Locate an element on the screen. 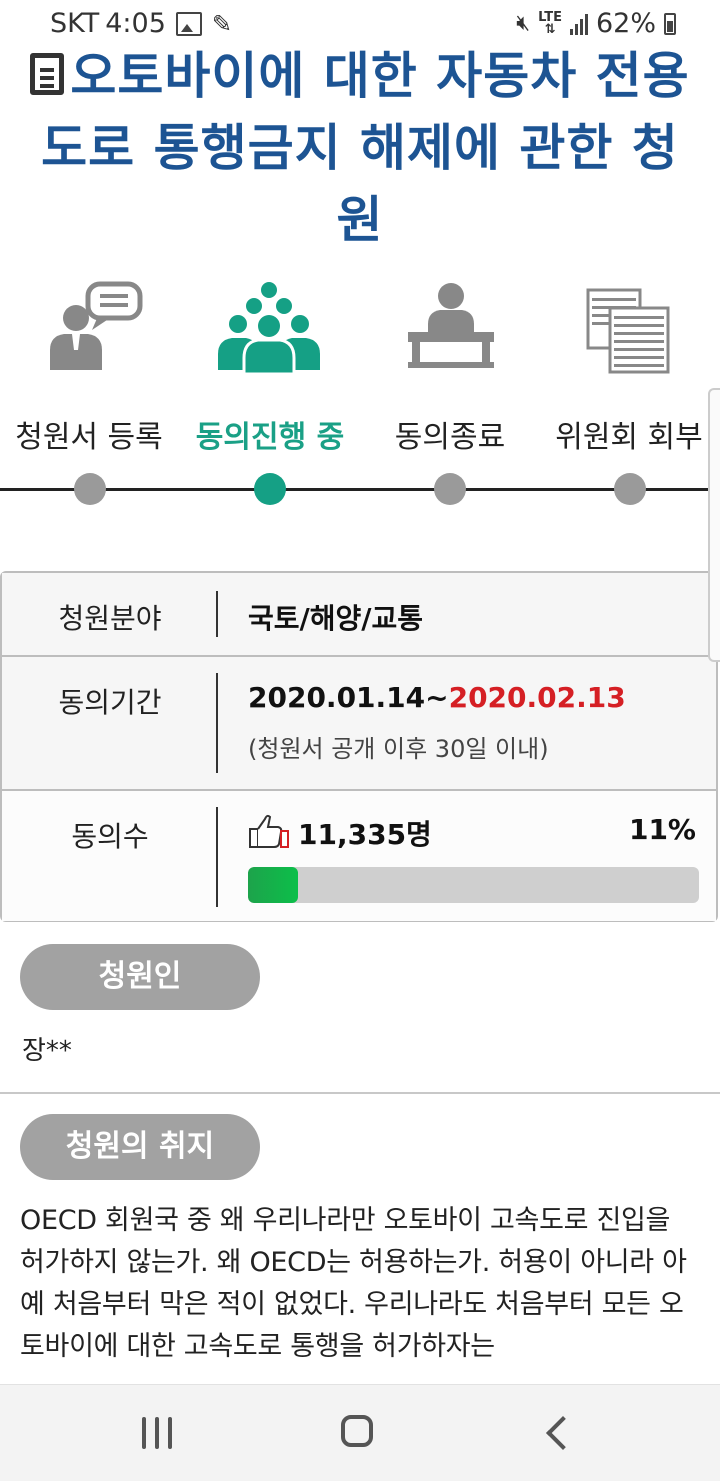 The height and width of the screenshot is (1481, 720). timeline-dot-in-progress is located at coordinates (270, 489).